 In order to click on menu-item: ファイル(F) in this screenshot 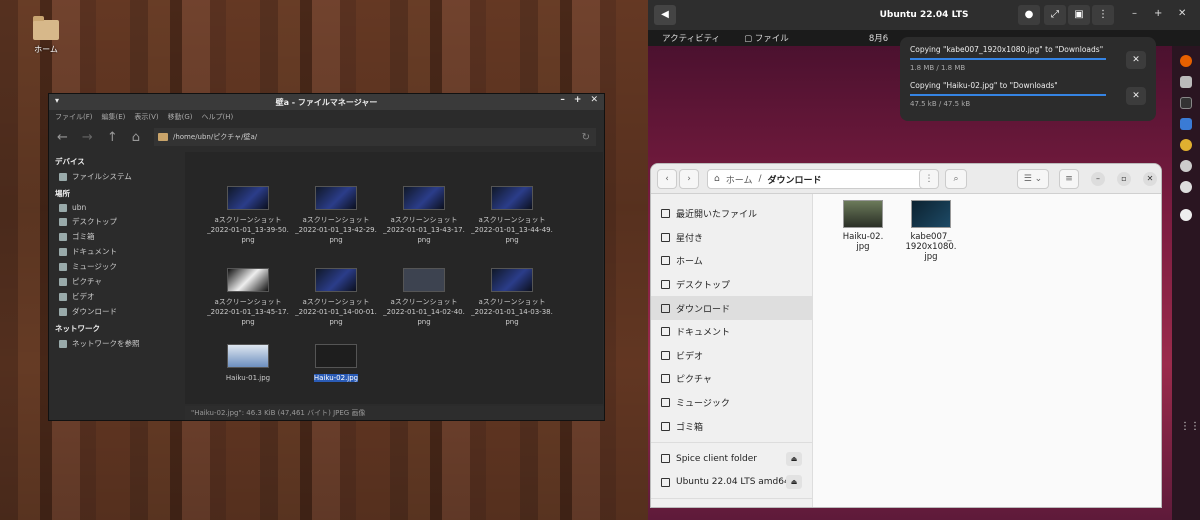, I will do `click(74, 117)`.